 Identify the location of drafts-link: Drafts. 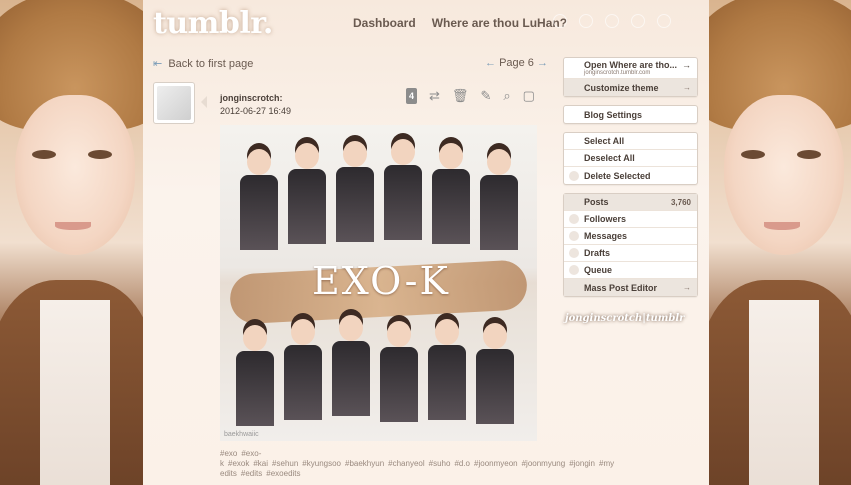
(630, 253).